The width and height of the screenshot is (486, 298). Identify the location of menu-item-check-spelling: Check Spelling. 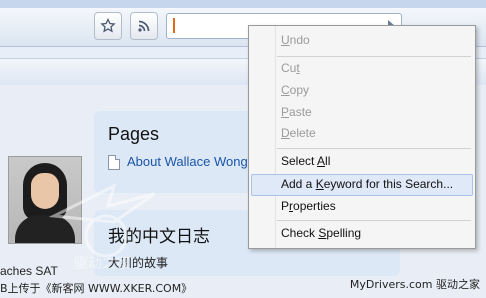
(321, 233).